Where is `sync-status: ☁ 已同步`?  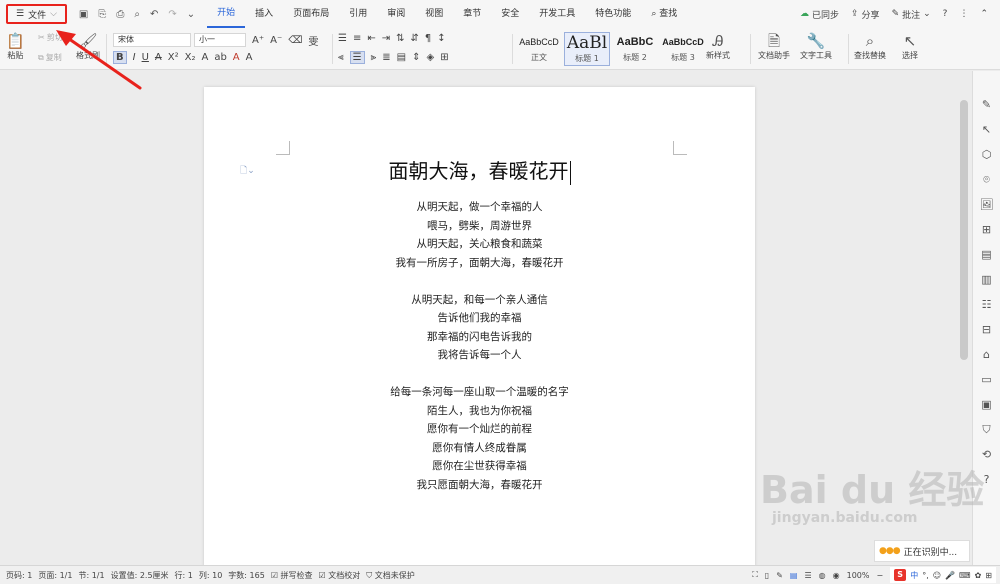 sync-status: ☁ 已同步 is located at coordinates (819, 14).